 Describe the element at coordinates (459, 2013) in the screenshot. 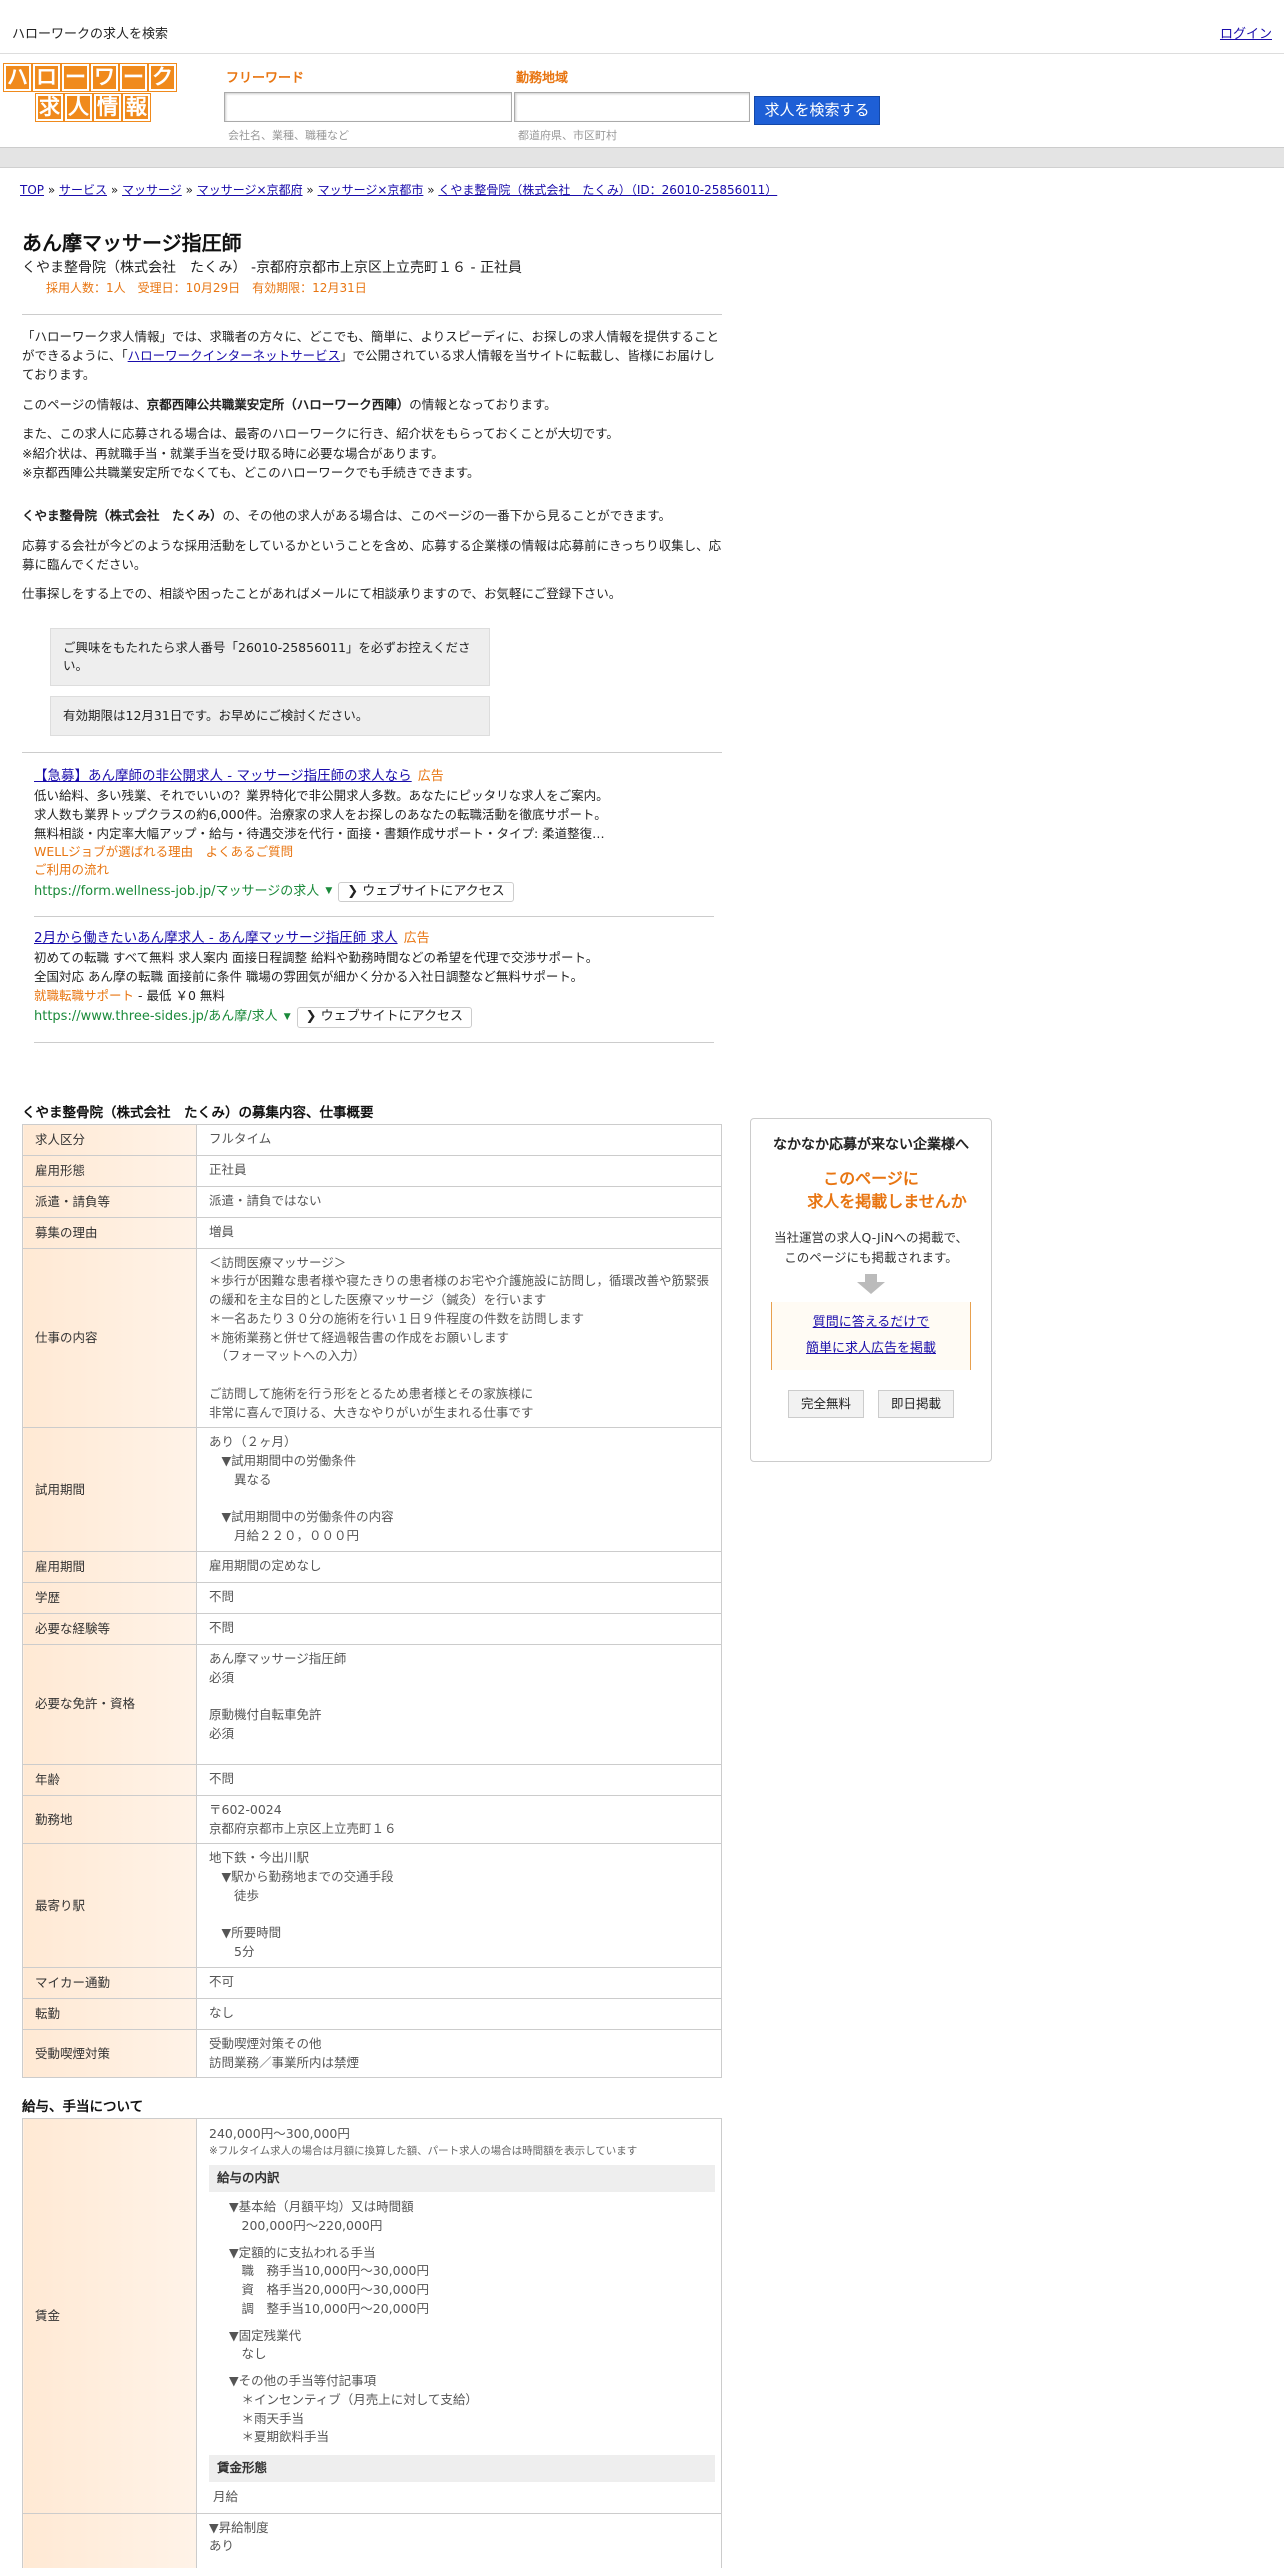

I see `row-value: なし` at that location.